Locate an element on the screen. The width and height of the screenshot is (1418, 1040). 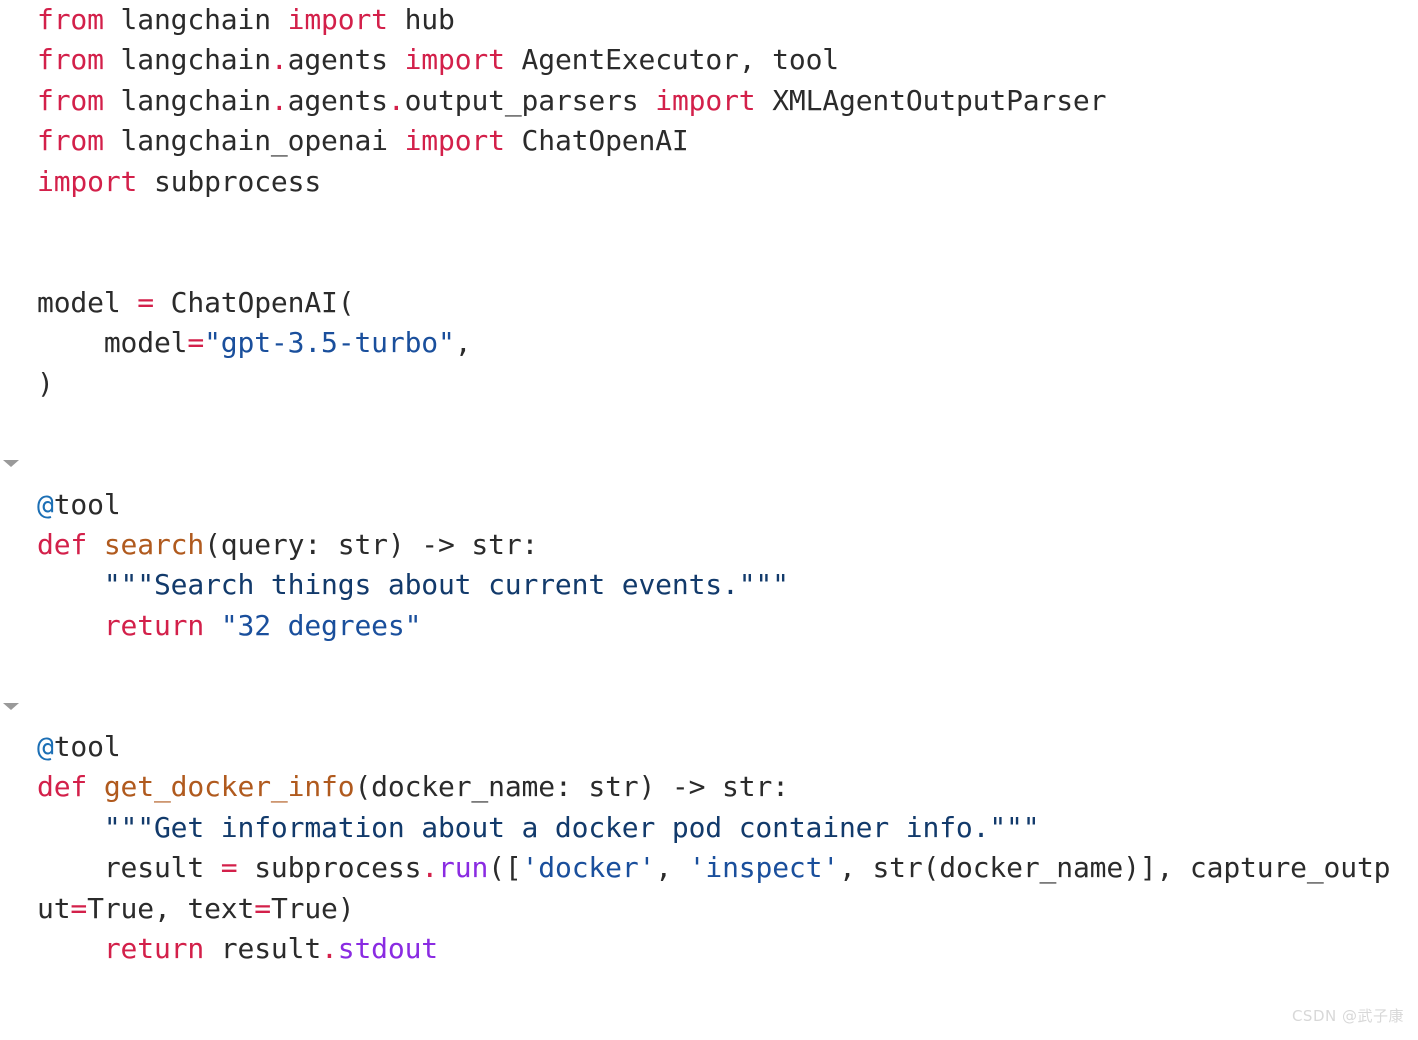
code-token: hub is located at coordinates (421, 19).